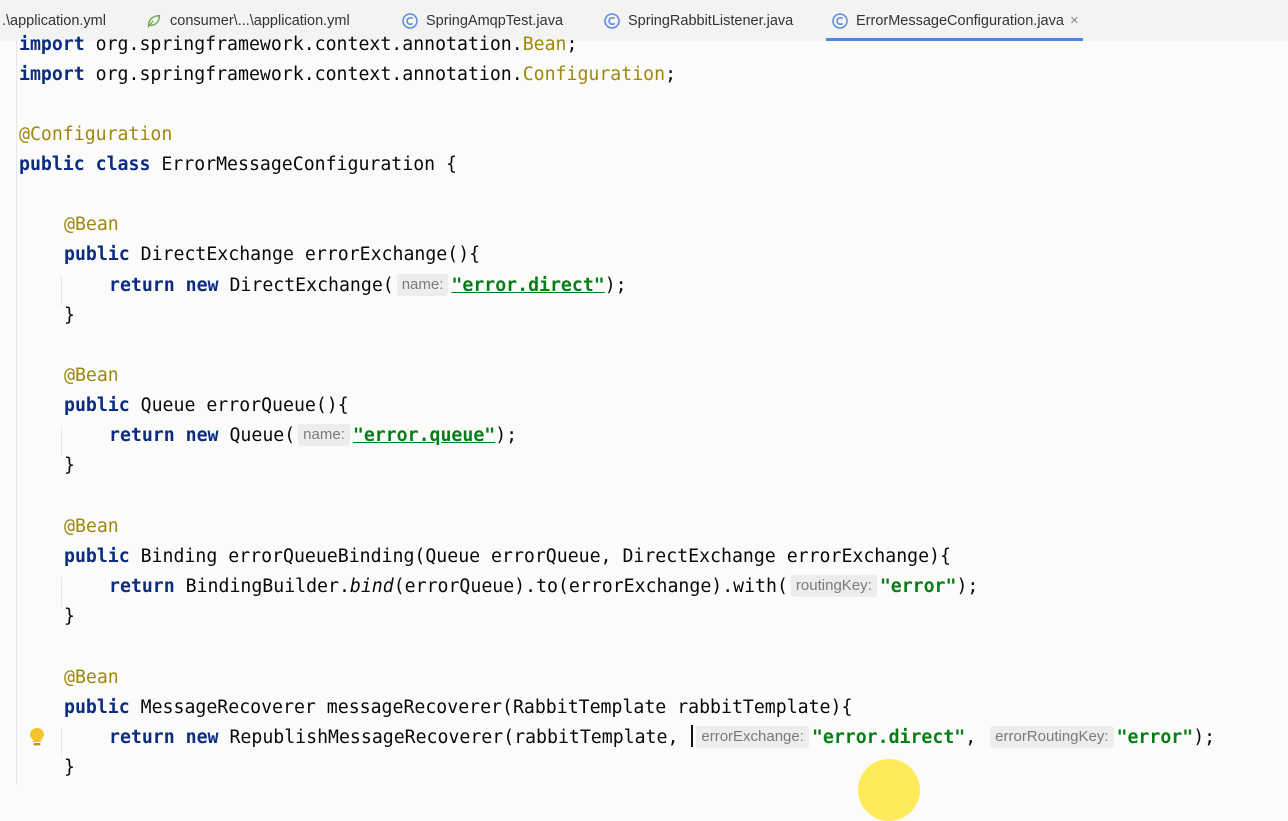 The width and height of the screenshot is (1288, 821). Describe the element at coordinates (260, 20) in the screenshot. I see `tab-label: consumer\...\application.yml` at that location.